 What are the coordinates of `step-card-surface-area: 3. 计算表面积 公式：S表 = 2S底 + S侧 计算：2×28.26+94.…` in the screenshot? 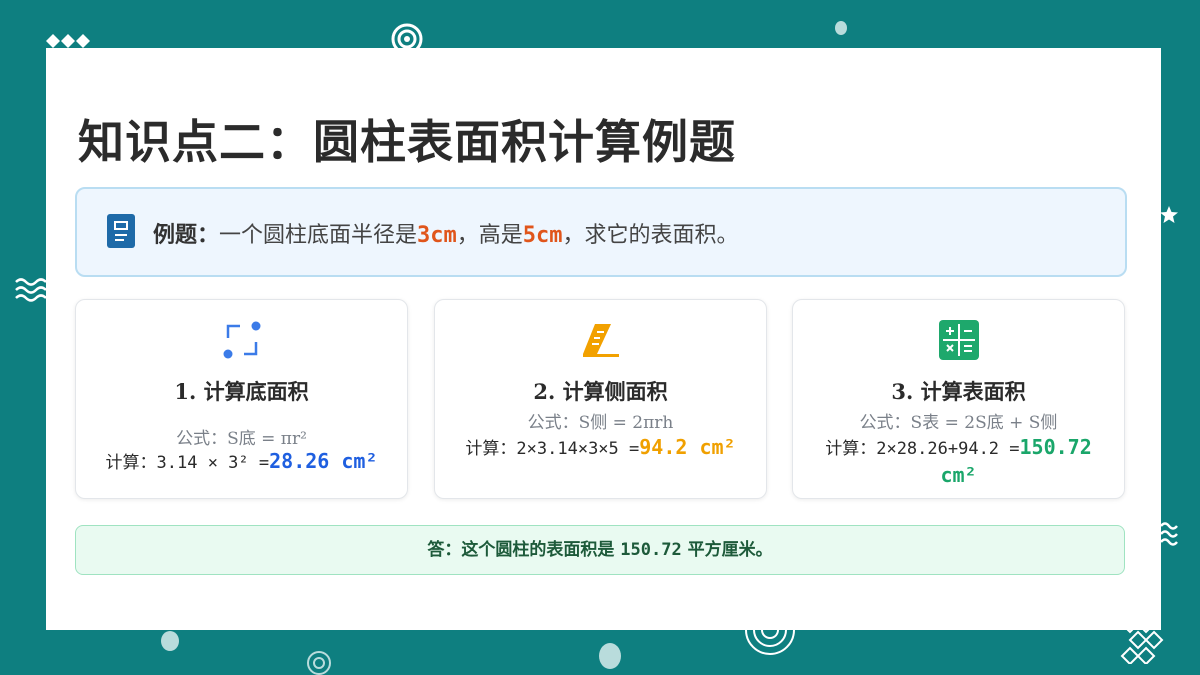 It's located at (958, 399).